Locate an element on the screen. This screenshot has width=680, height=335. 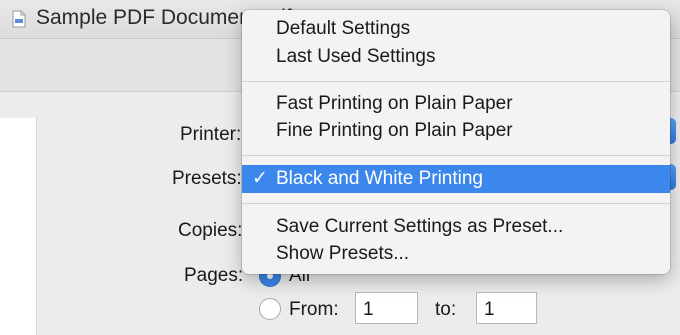
menu-item-label: Black and White Printing is located at coordinates (379, 178).